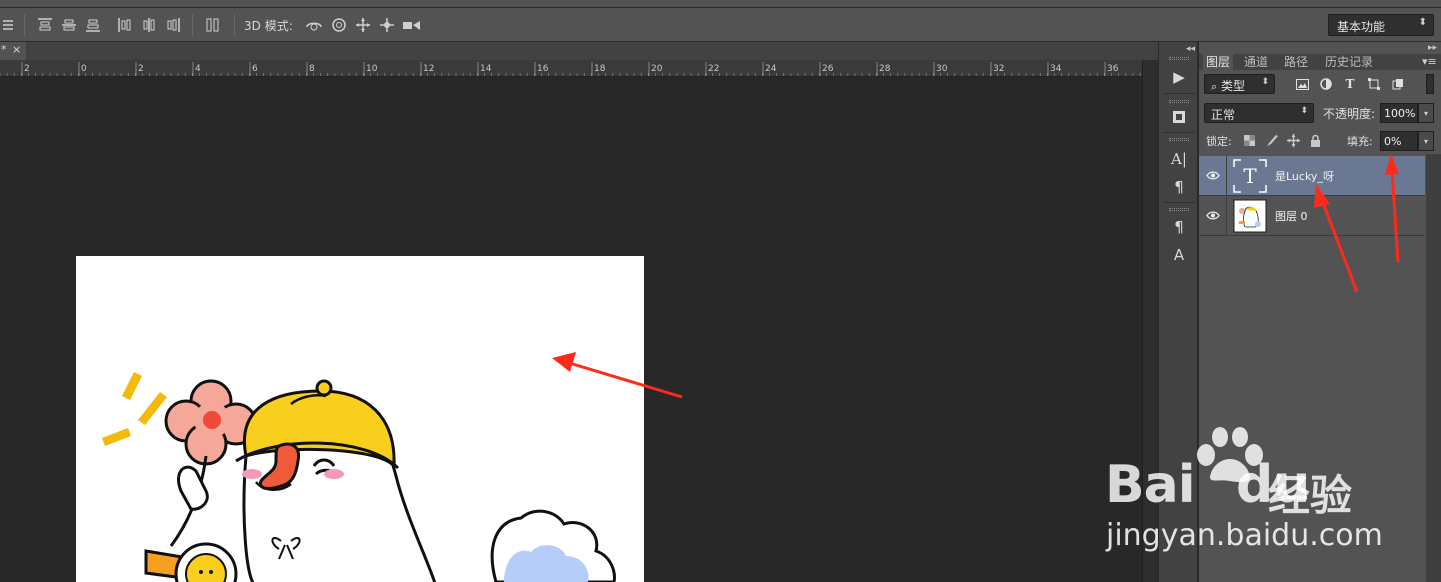 The height and width of the screenshot is (582, 1441). I want to click on properties-icon, so click(1179, 117).